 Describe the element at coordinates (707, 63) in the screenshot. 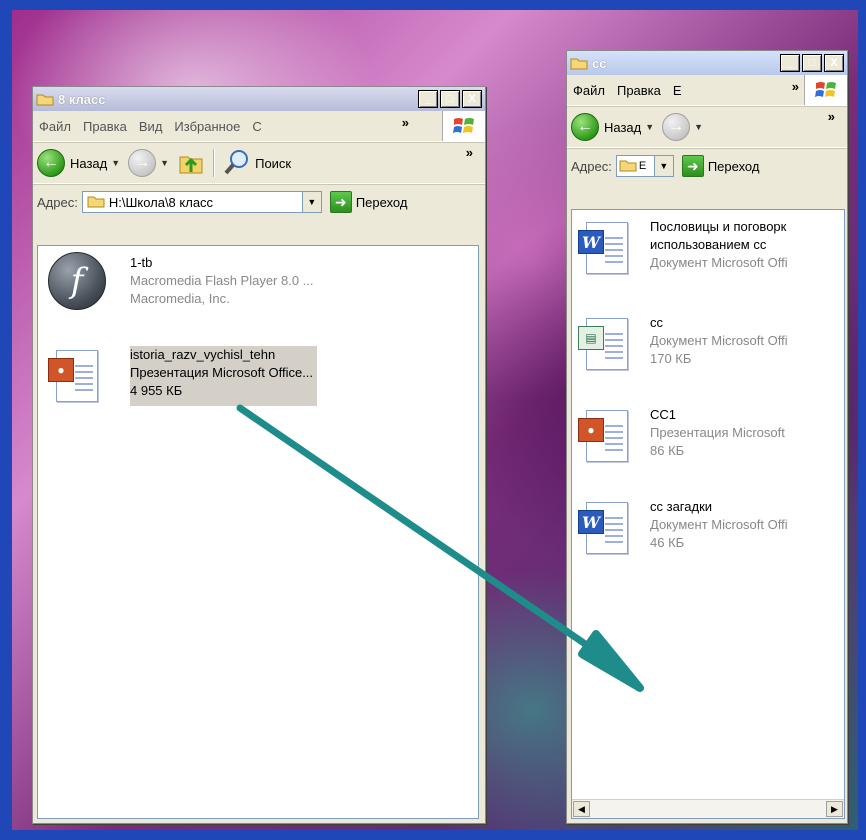

I see `title-bar: cc _ □ X` at that location.